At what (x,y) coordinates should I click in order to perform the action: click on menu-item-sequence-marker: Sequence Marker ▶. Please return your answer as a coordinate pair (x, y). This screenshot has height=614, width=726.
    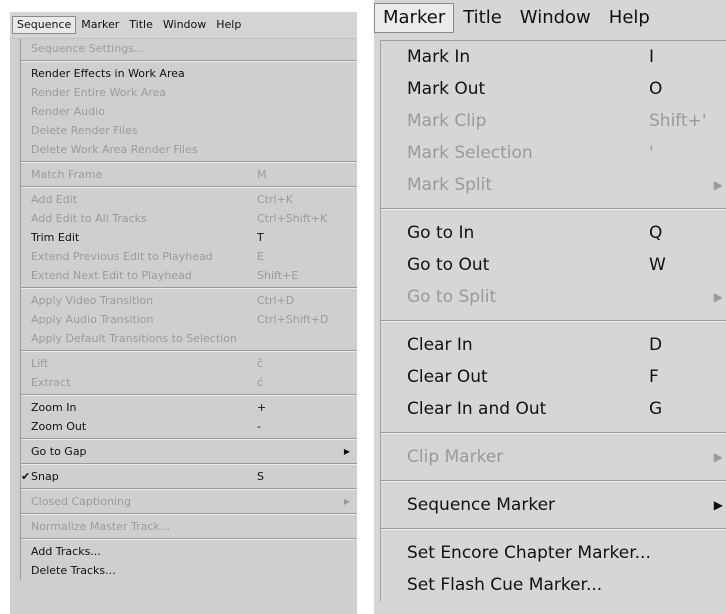
    Looking at the image, I should click on (553, 505).